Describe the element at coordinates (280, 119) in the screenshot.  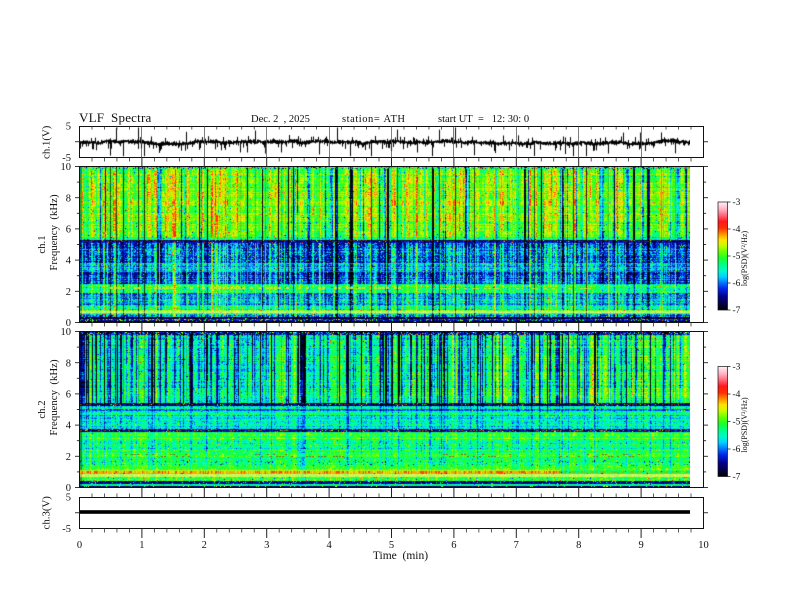
I see `svg-text: Dec. 2 , 2025` at that location.